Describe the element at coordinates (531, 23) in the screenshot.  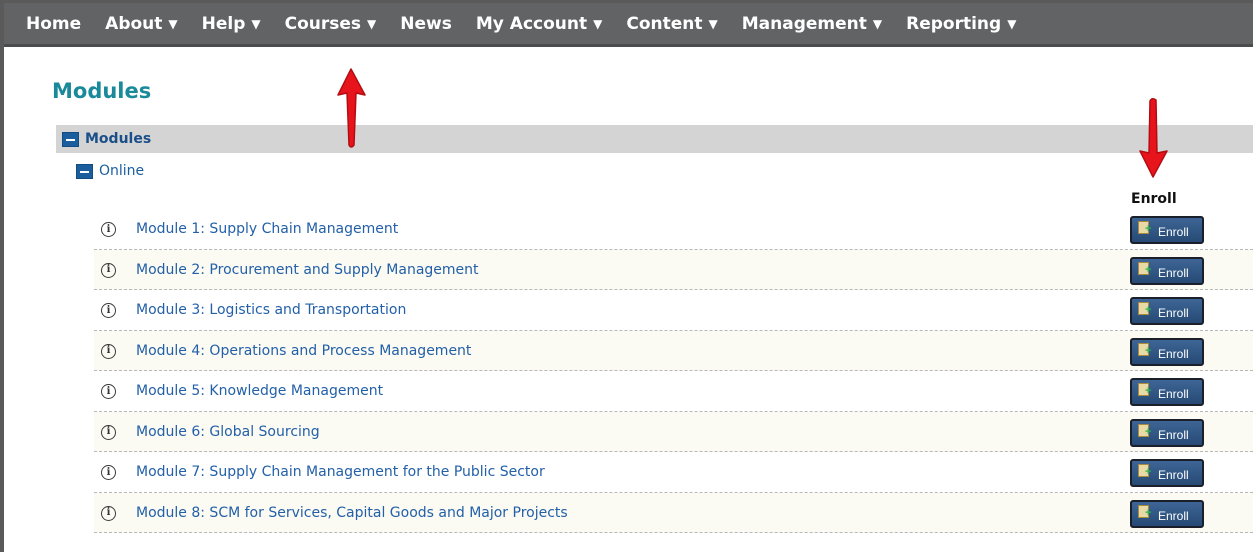
I see `nav-my-account-label: My Account` at that location.